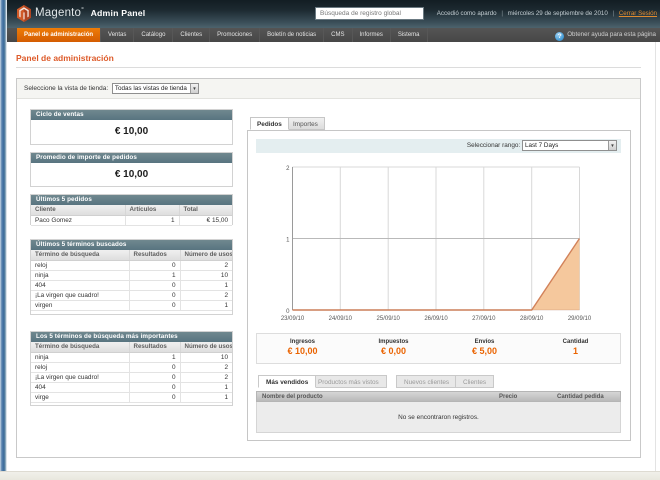  What do you see at coordinates (389, 319) in the screenshot?
I see `svg-text: 25/09/10` at bounding box center [389, 319].